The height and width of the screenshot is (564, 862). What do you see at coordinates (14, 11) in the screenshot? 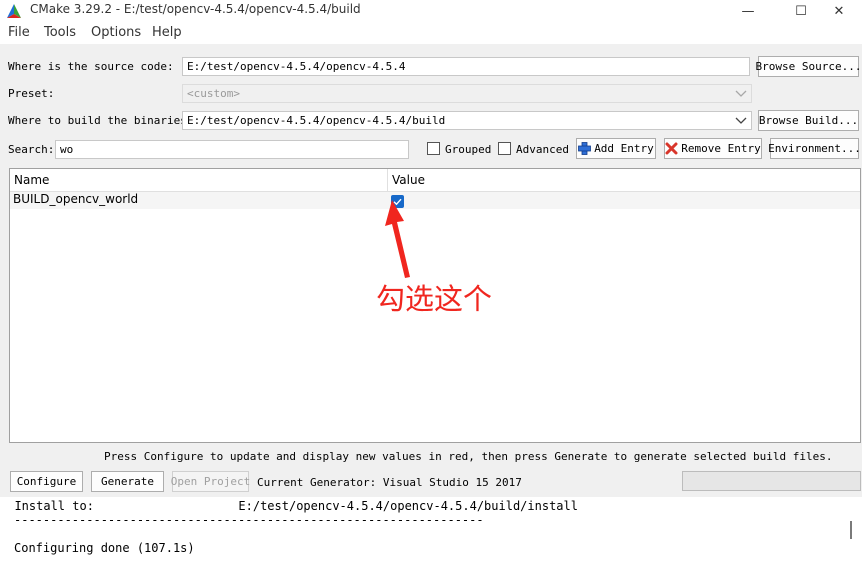
I see `cmake-logo-icon` at bounding box center [14, 11].